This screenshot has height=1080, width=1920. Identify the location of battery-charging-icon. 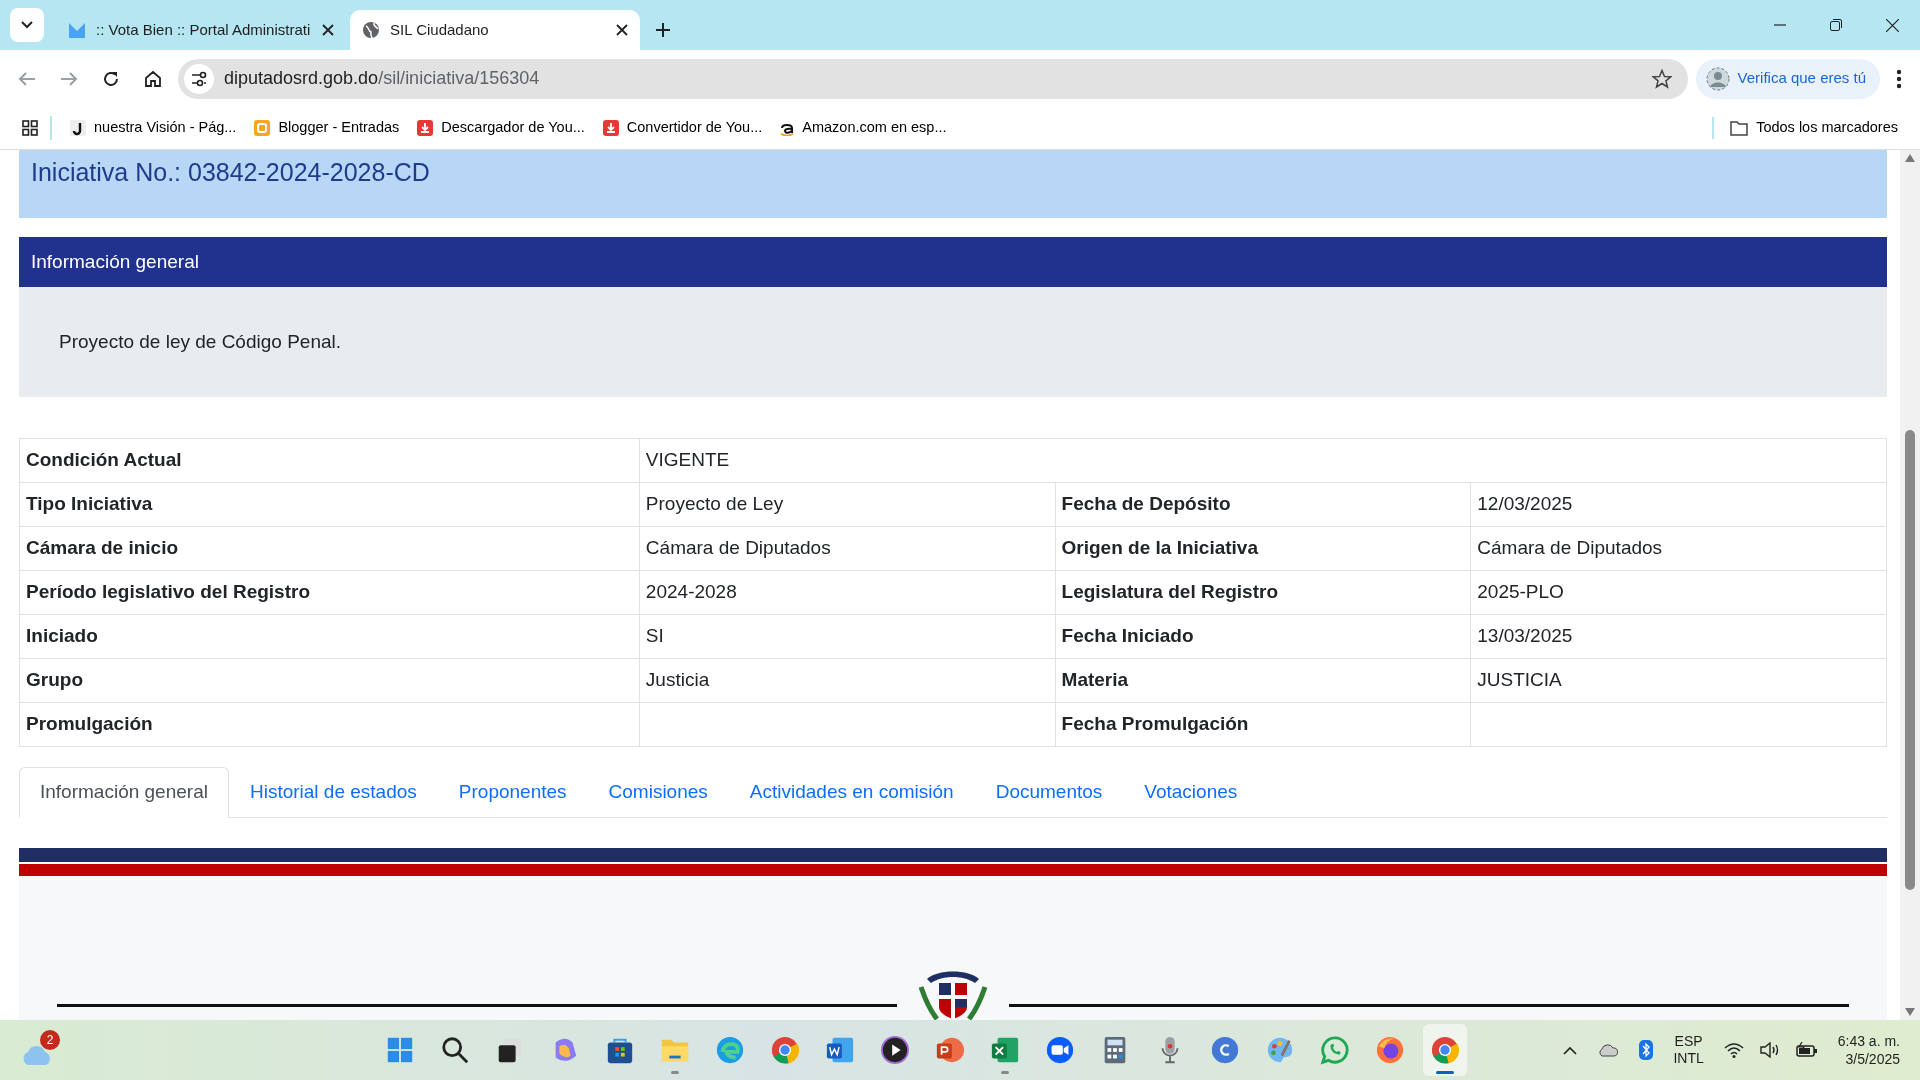
(1806, 1050).